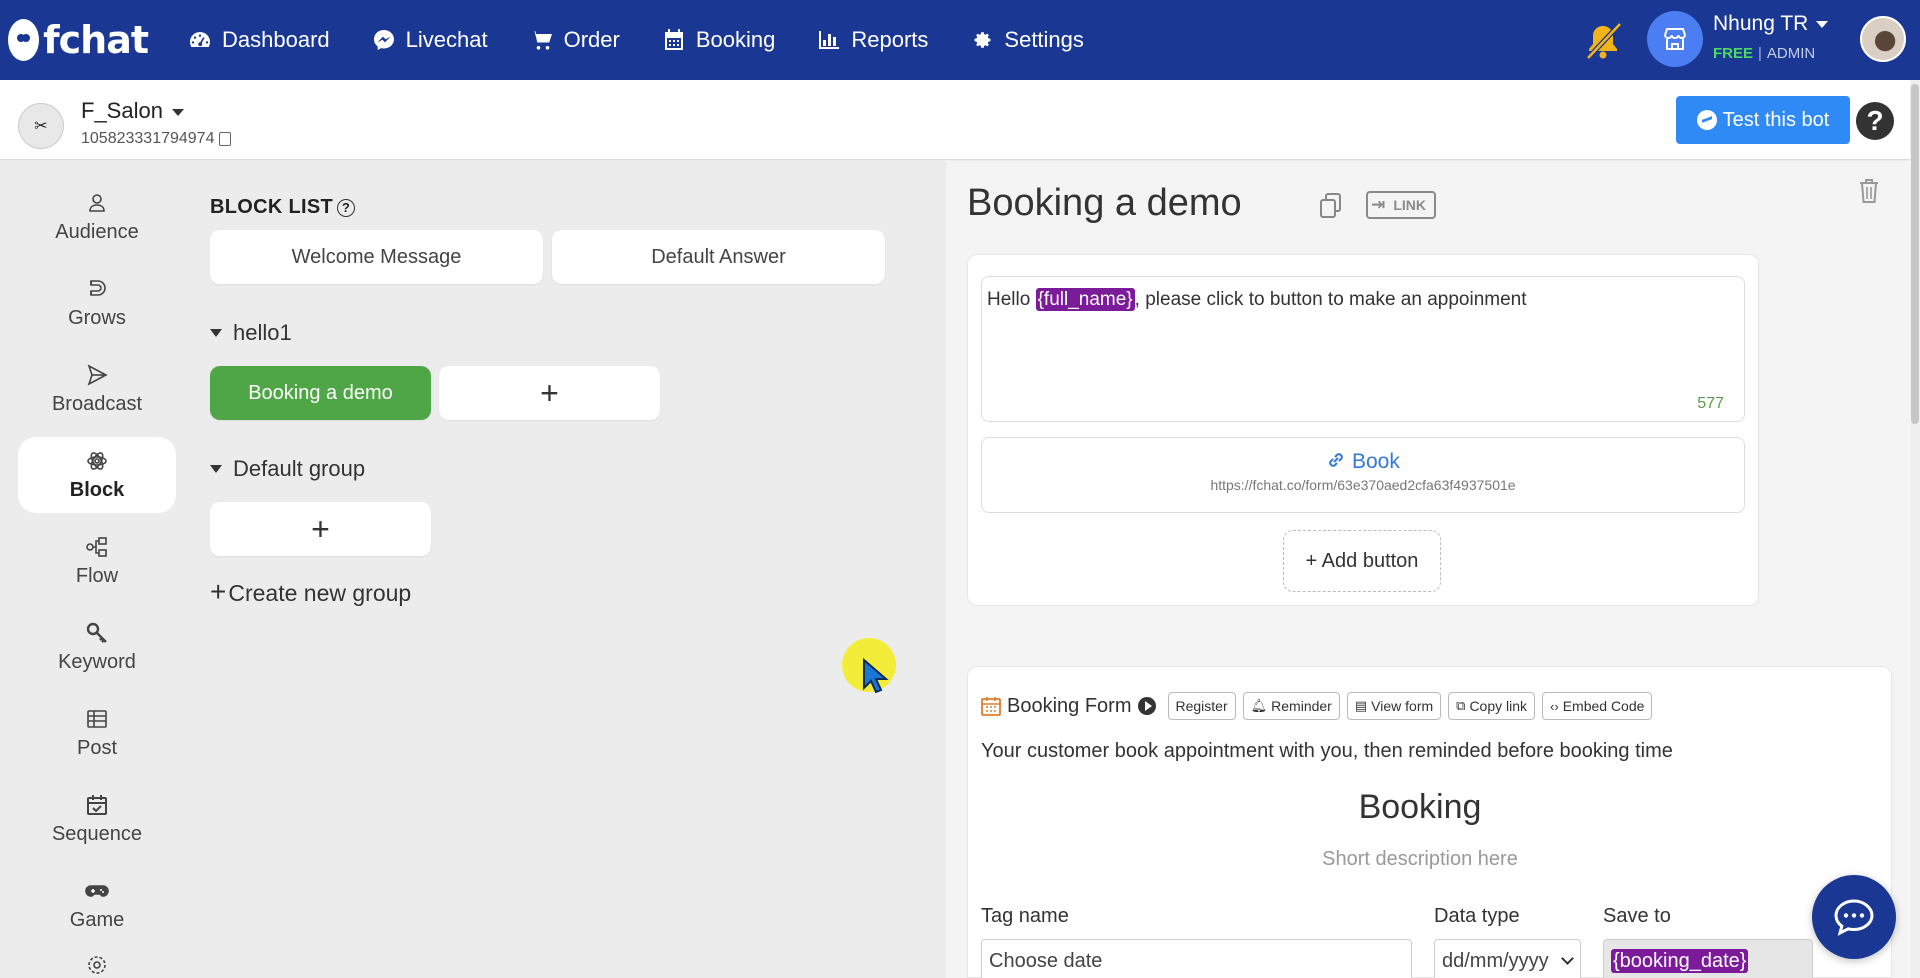 This screenshot has height=978, width=1920. Describe the element at coordinates (1776, 119) in the screenshot. I see `test-bot-label: Test this bot` at that location.